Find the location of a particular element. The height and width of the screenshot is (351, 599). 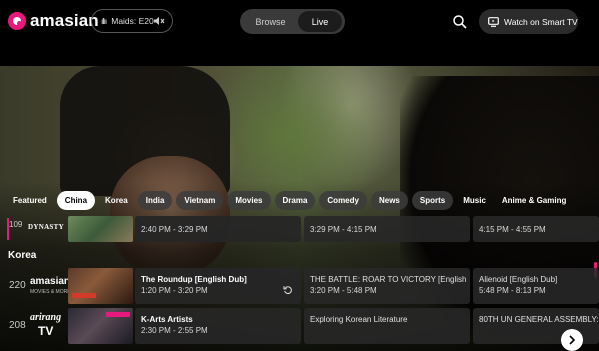

chevron-right-icon is located at coordinates (572, 340).